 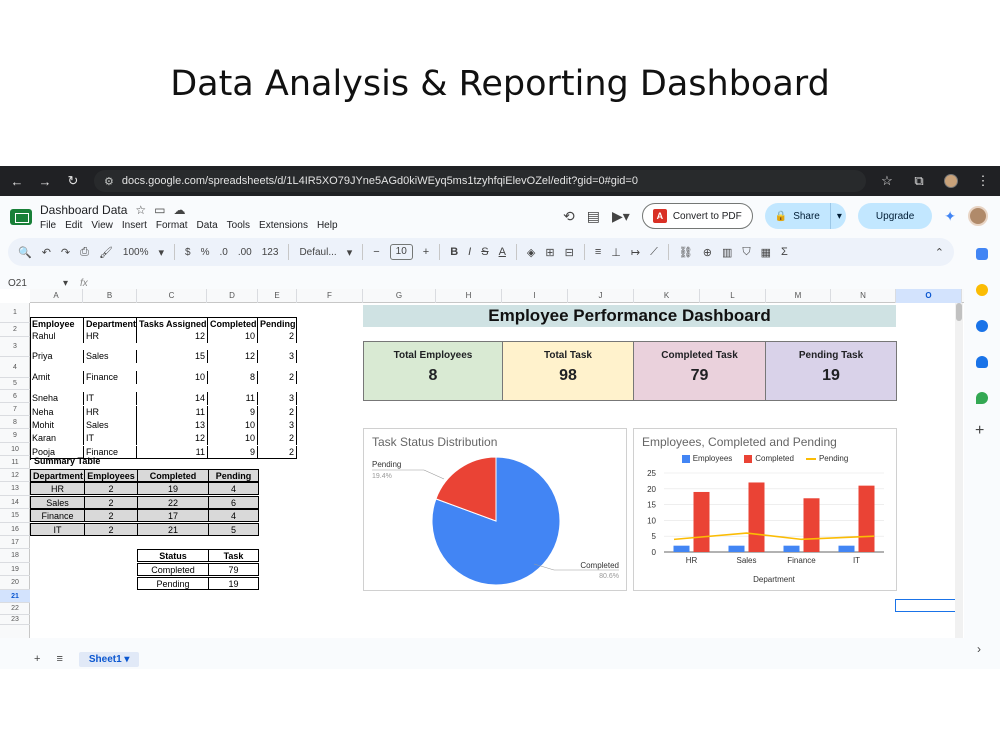 I want to click on menu-view: View, so click(x=102, y=225).